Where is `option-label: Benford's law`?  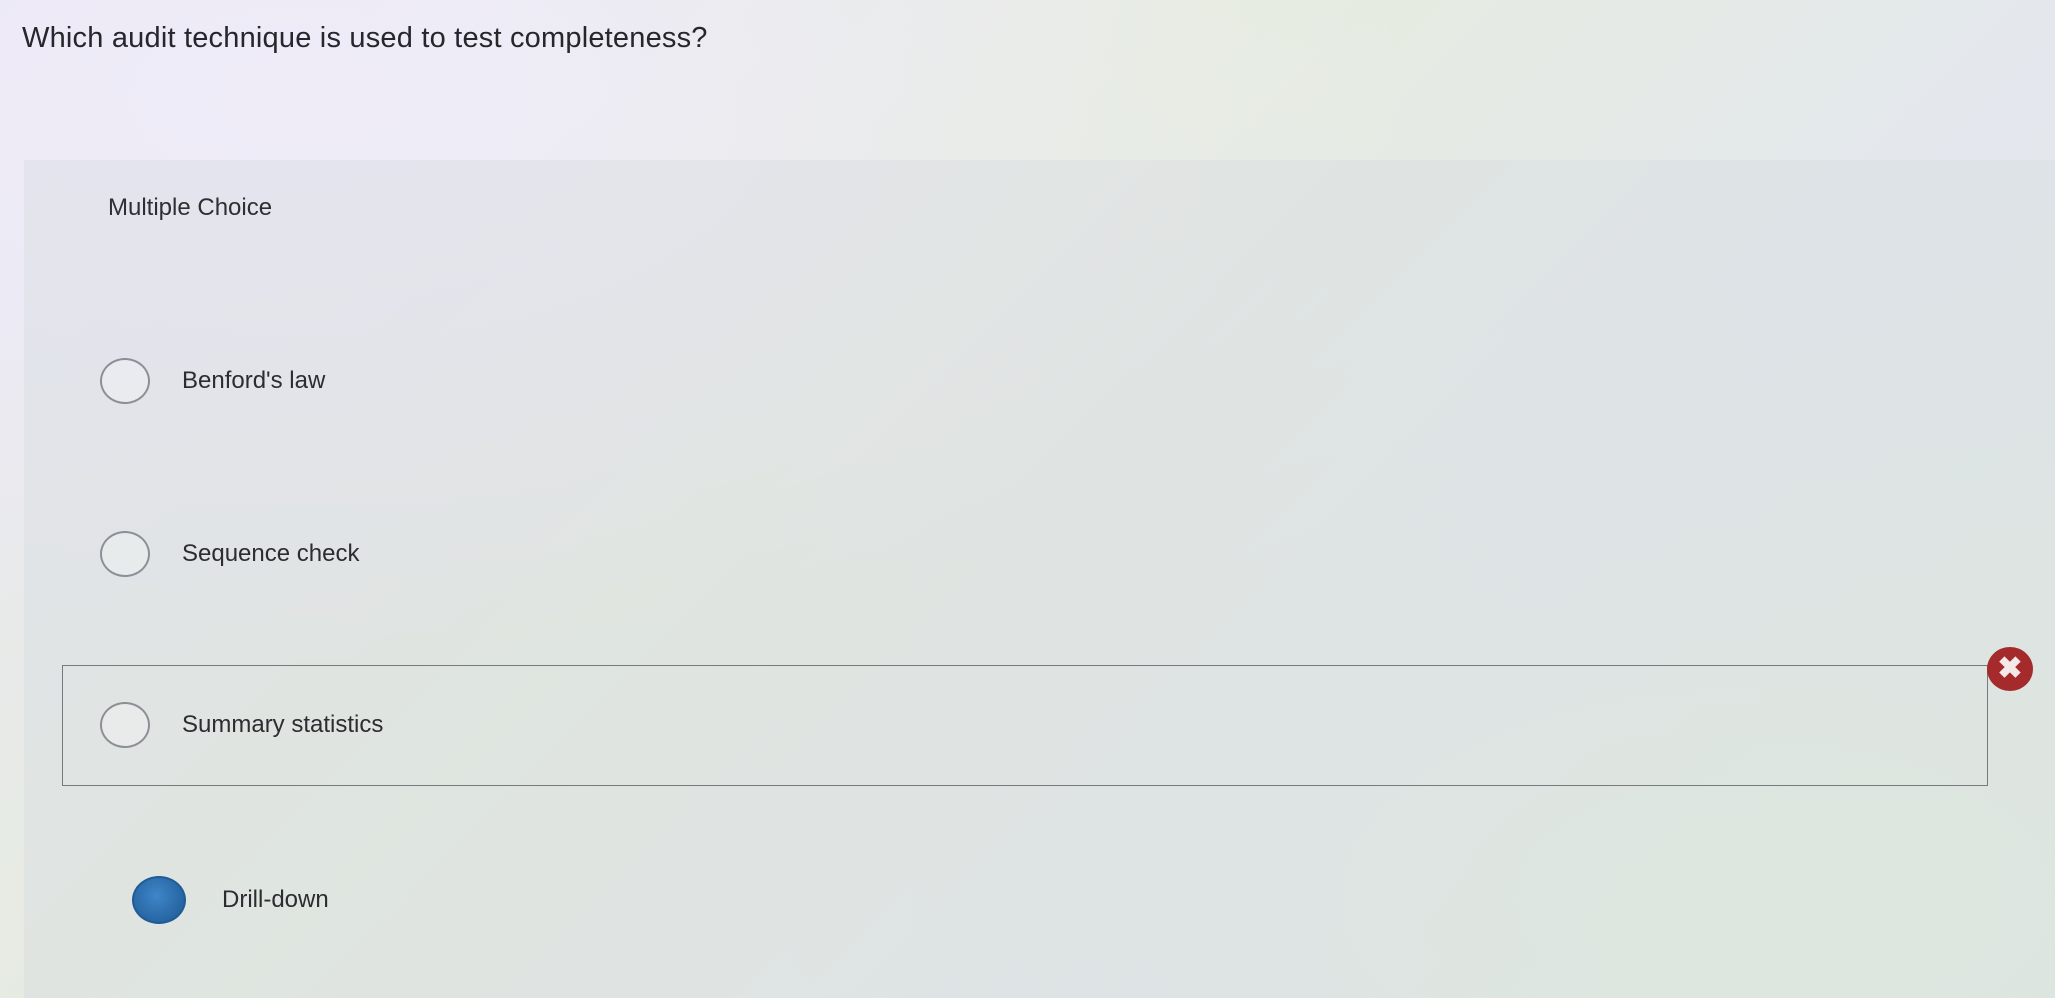 option-label: Benford's law is located at coordinates (254, 380).